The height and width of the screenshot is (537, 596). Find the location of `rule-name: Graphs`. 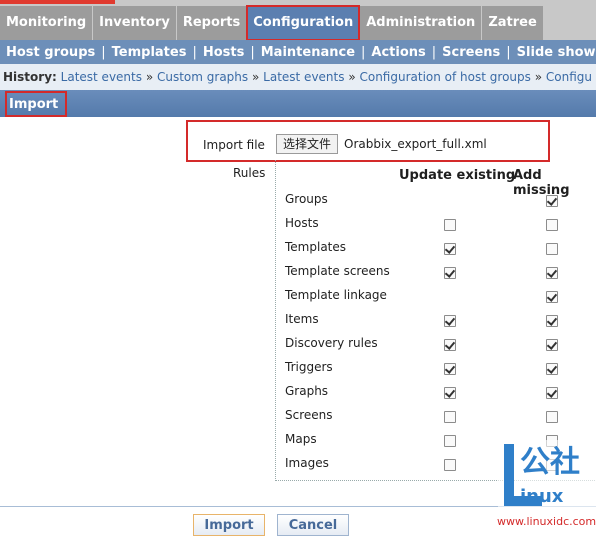

rule-name: Graphs is located at coordinates (307, 391).